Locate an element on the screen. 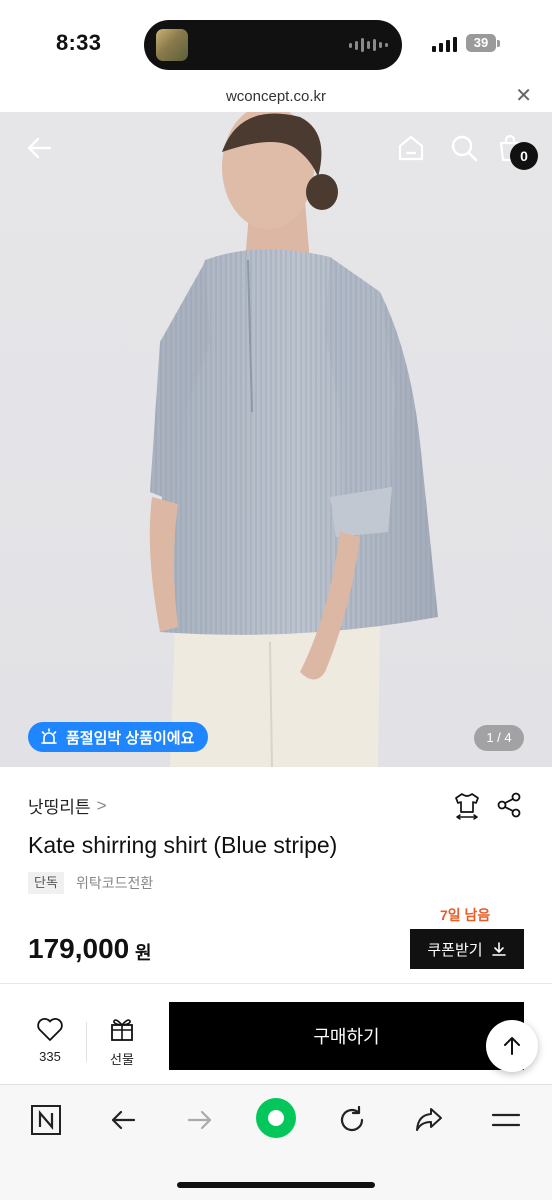 This screenshot has width=552, height=1200. size-guide-shirt-icon is located at coordinates (467, 805).